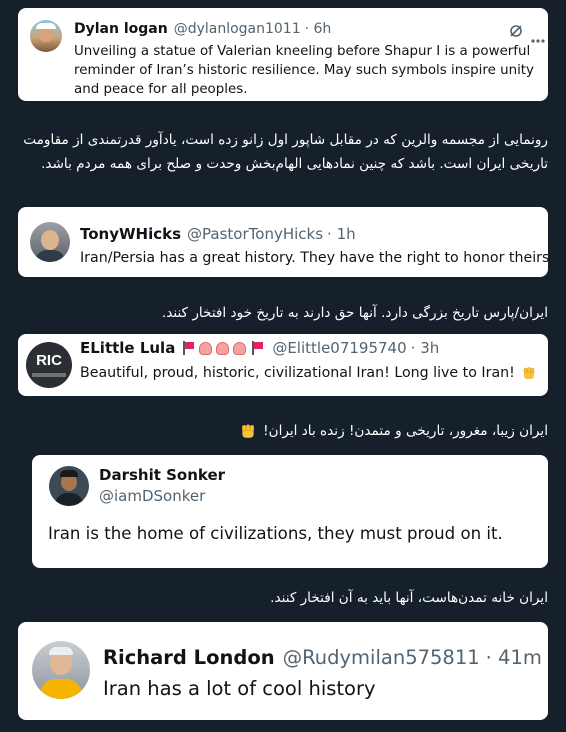 The width and height of the screenshot is (566, 732). Describe the element at coordinates (255, 234) in the screenshot. I see `author-handle: @PastorTonyHicks` at that location.